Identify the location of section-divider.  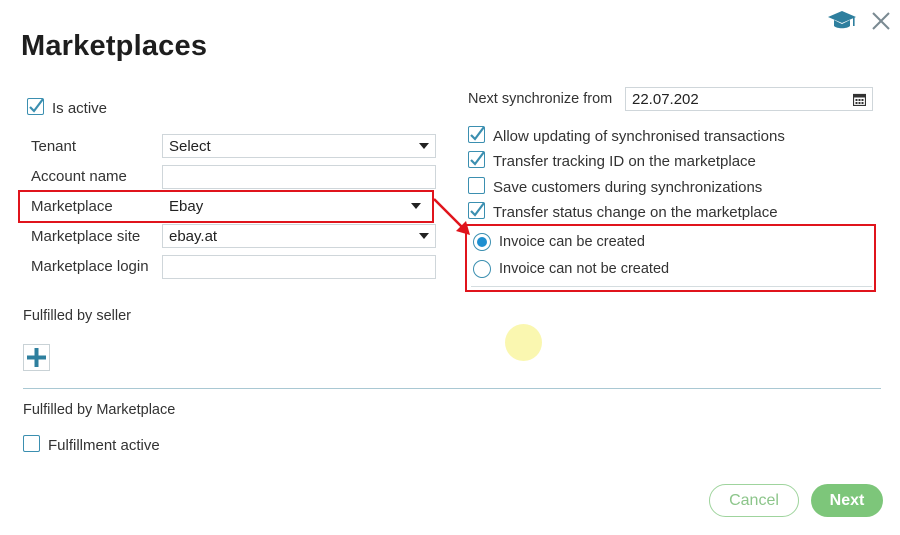
(452, 388).